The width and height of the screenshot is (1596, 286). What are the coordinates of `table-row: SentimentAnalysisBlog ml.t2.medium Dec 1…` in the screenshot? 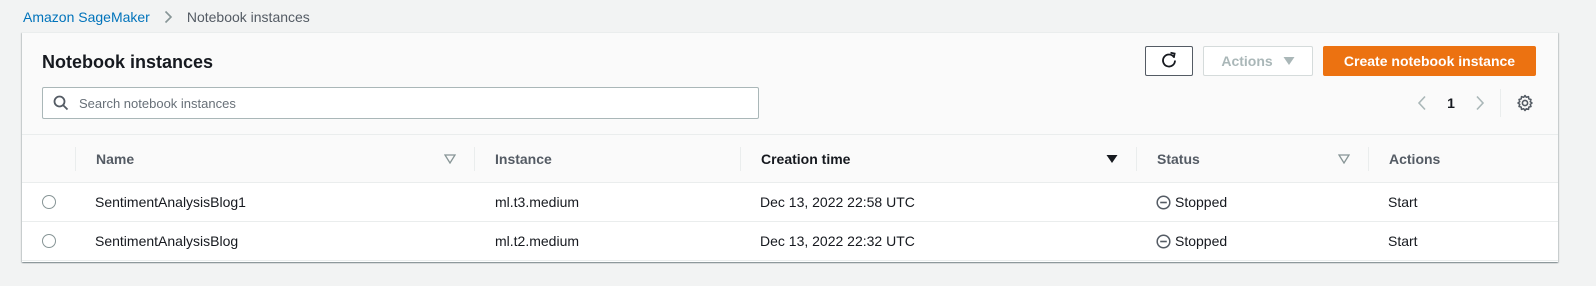 It's located at (790, 241).